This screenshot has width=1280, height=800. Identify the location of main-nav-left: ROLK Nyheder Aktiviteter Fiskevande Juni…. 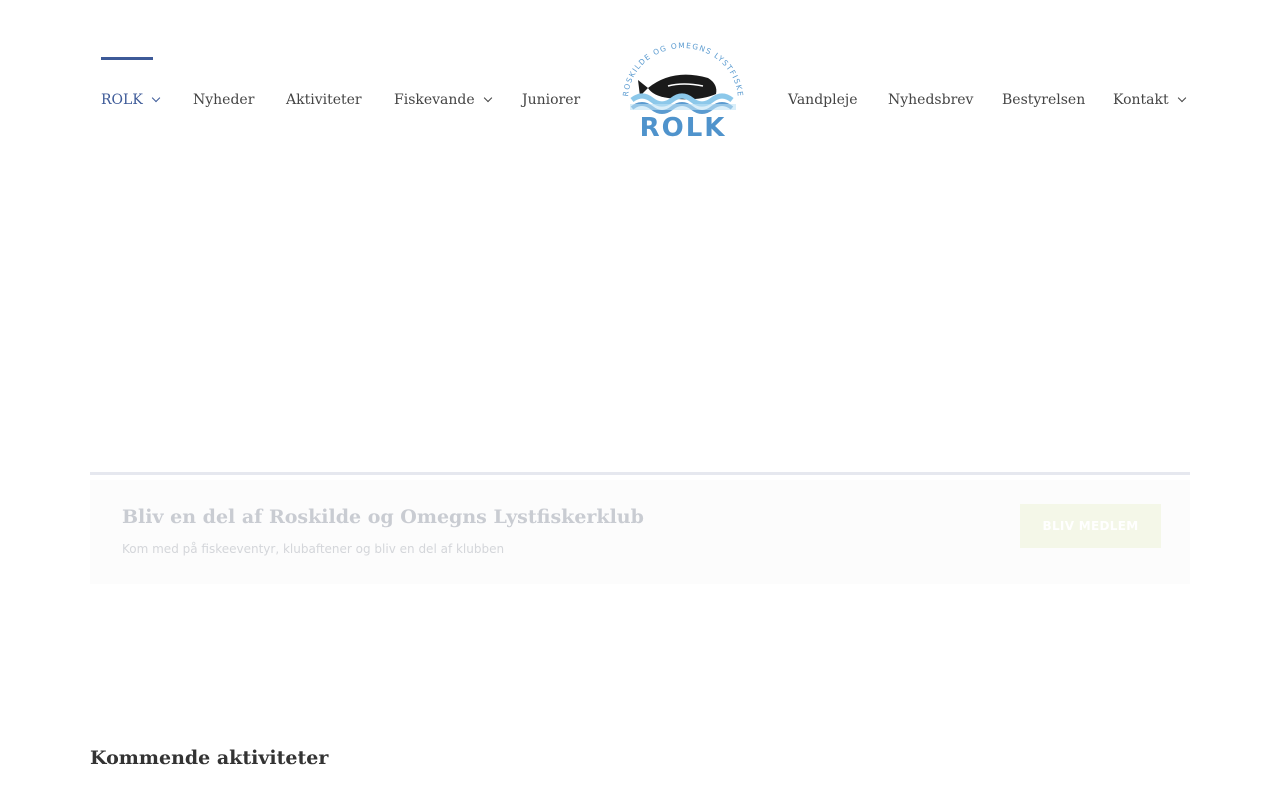
(357, 80).